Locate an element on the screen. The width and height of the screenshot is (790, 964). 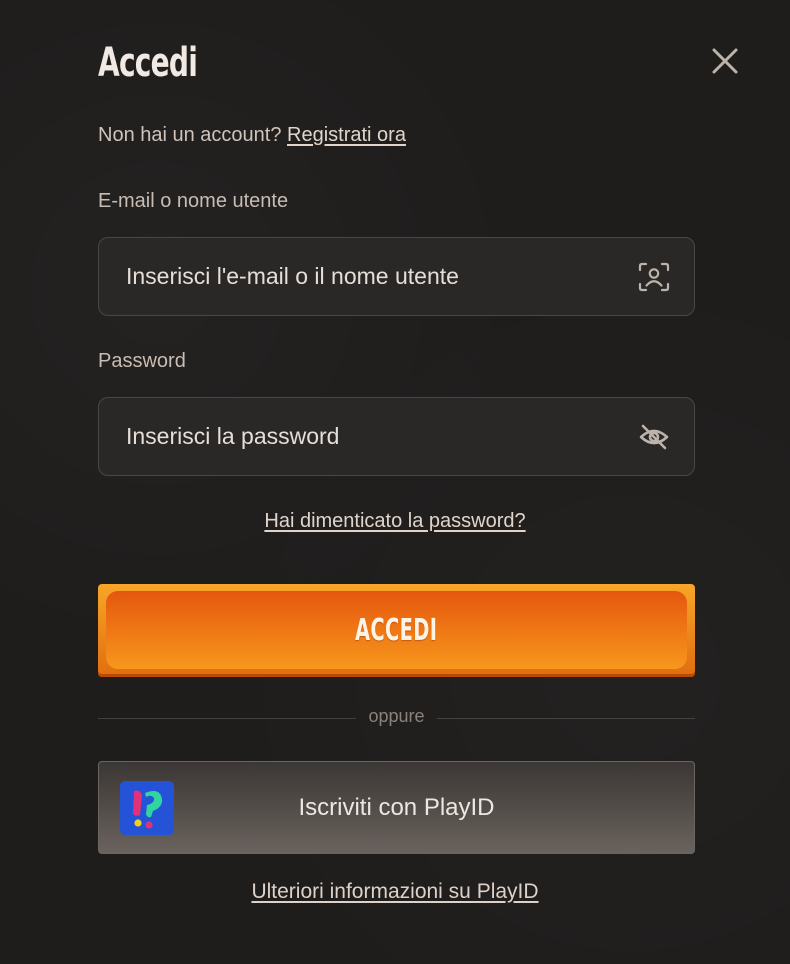
signup-link: Registrati ora is located at coordinates (346, 135).